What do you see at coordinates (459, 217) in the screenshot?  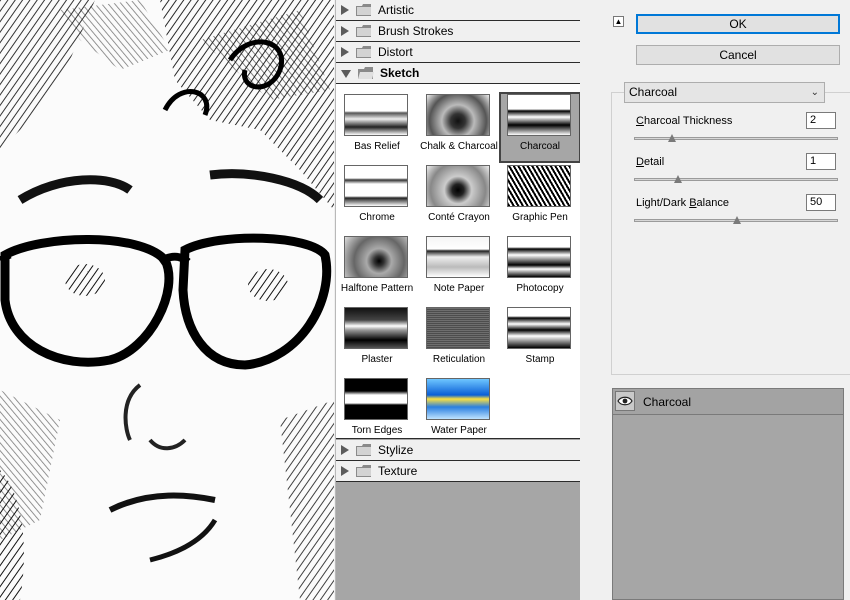 I see `filter-thumb-label: Conté Crayon` at bounding box center [459, 217].